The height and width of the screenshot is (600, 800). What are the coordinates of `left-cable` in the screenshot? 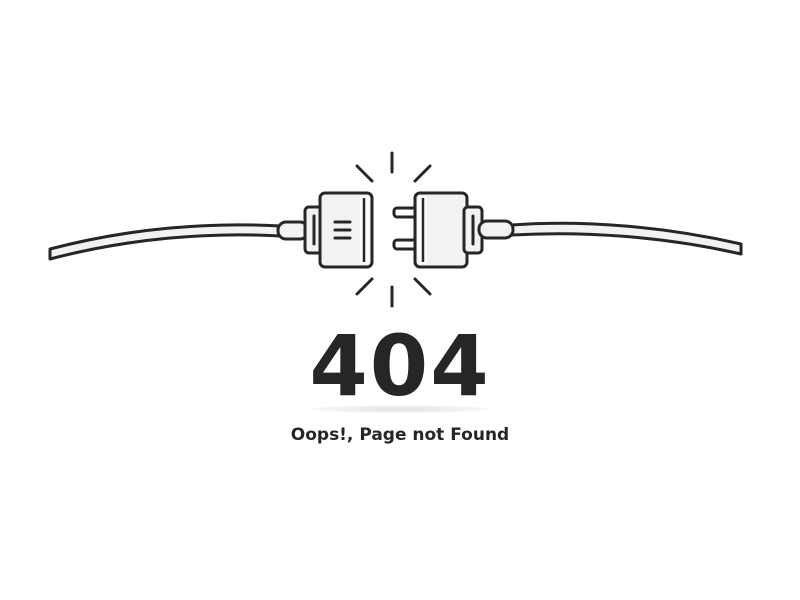 It's located at (165, 242).